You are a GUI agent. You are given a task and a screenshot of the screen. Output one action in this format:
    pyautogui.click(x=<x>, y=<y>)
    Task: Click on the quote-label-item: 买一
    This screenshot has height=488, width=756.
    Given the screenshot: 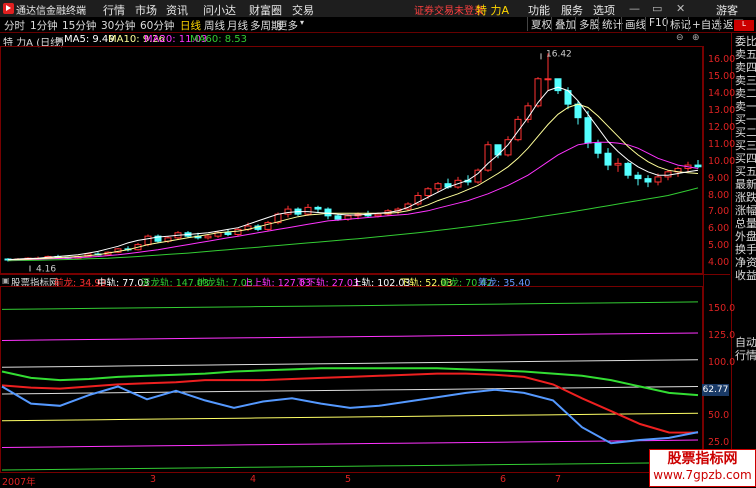 What is the action you would take?
    pyautogui.click(x=745, y=119)
    